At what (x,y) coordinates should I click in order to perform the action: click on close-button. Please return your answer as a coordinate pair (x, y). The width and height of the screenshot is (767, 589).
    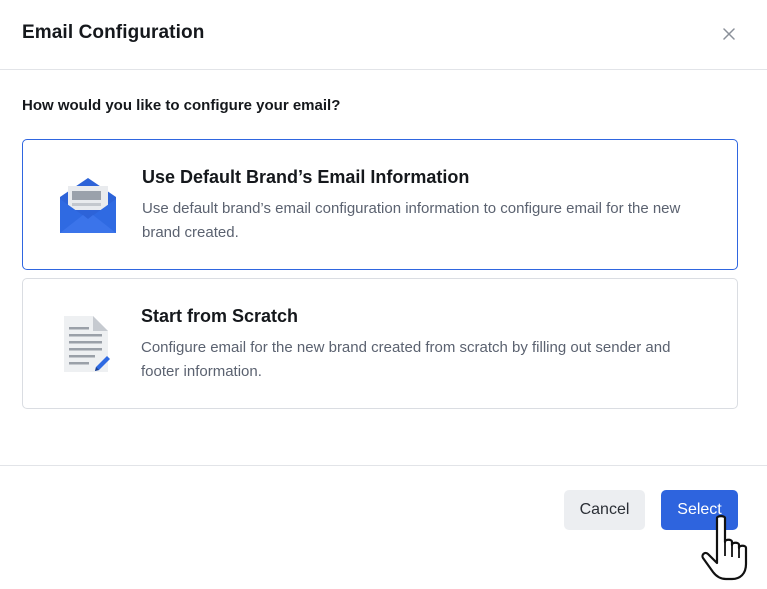
    Looking at the image, I should click on (729, 34).